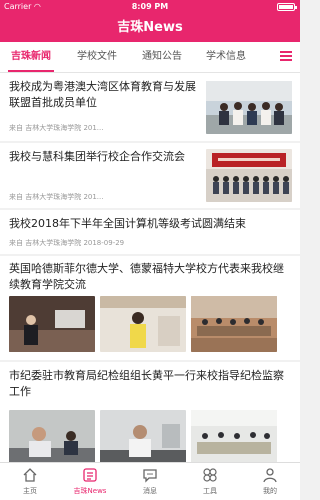 This screenshot has height=500, width=320. I want to click on news-title: 我校与慧科集团举行校企合作交流会, so click(97, 156).